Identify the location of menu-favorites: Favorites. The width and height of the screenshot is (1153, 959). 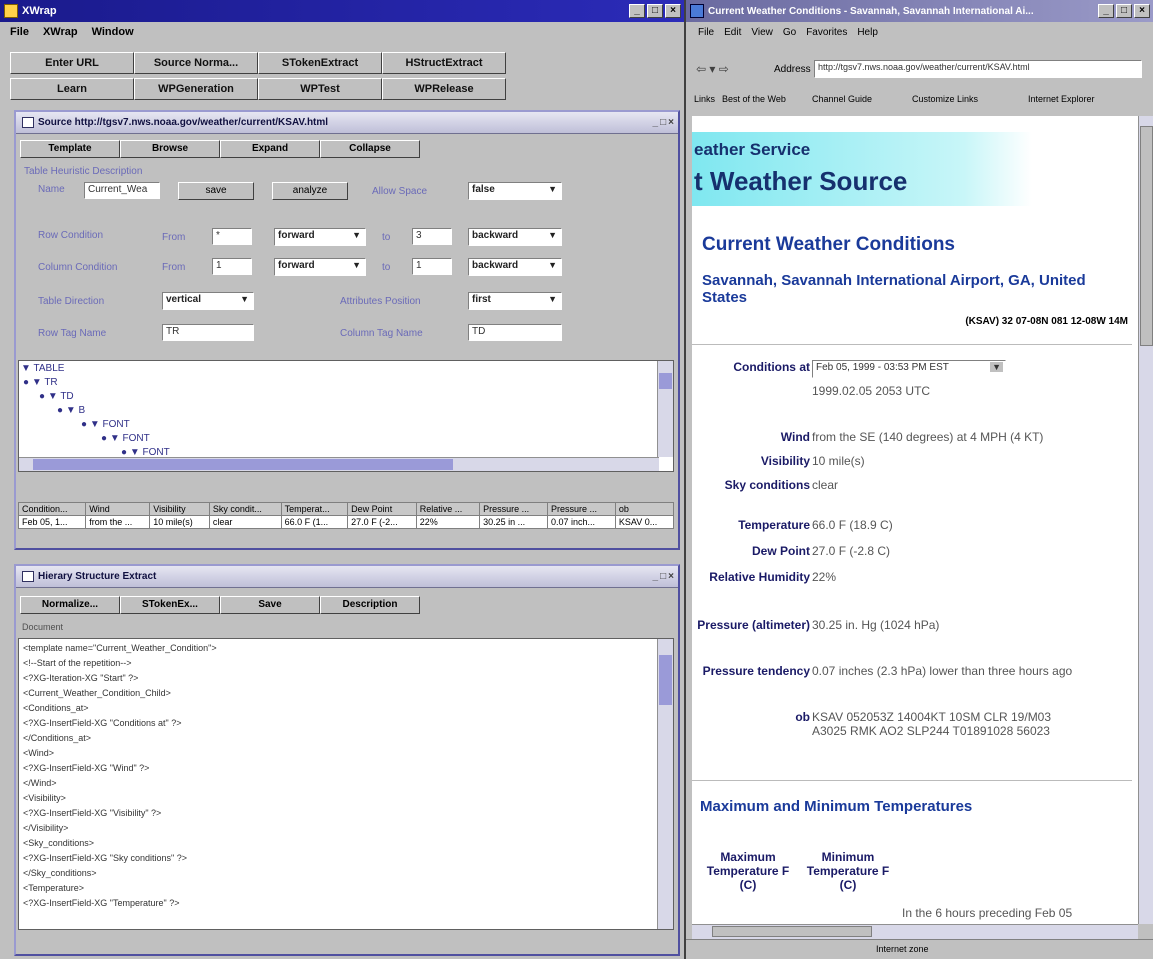
(826, 32).